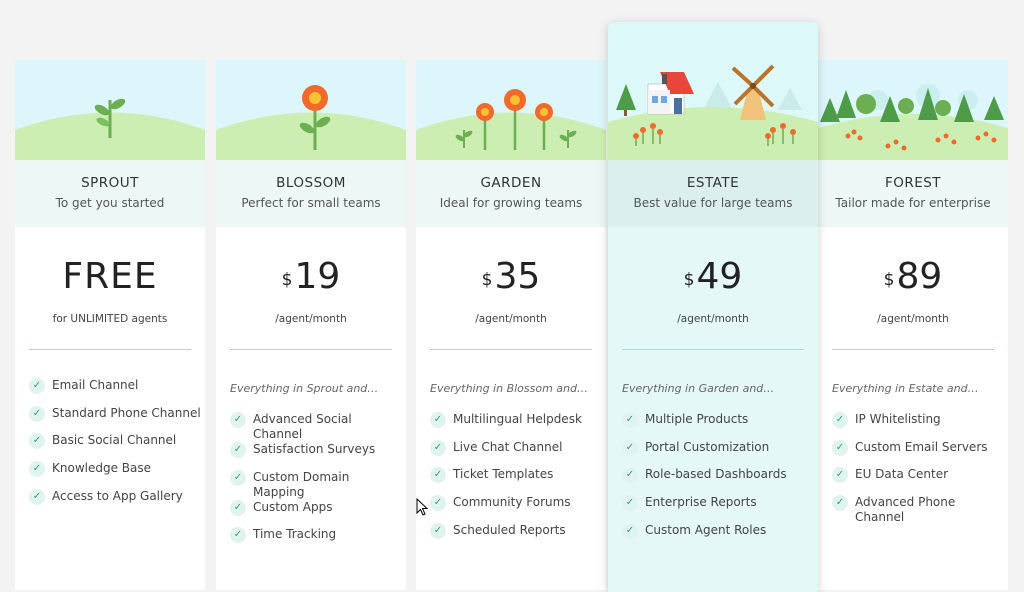 The image size is (1024, 592). I want to click on plan-tagline: Ideal for growing teams, so click(511, 203).